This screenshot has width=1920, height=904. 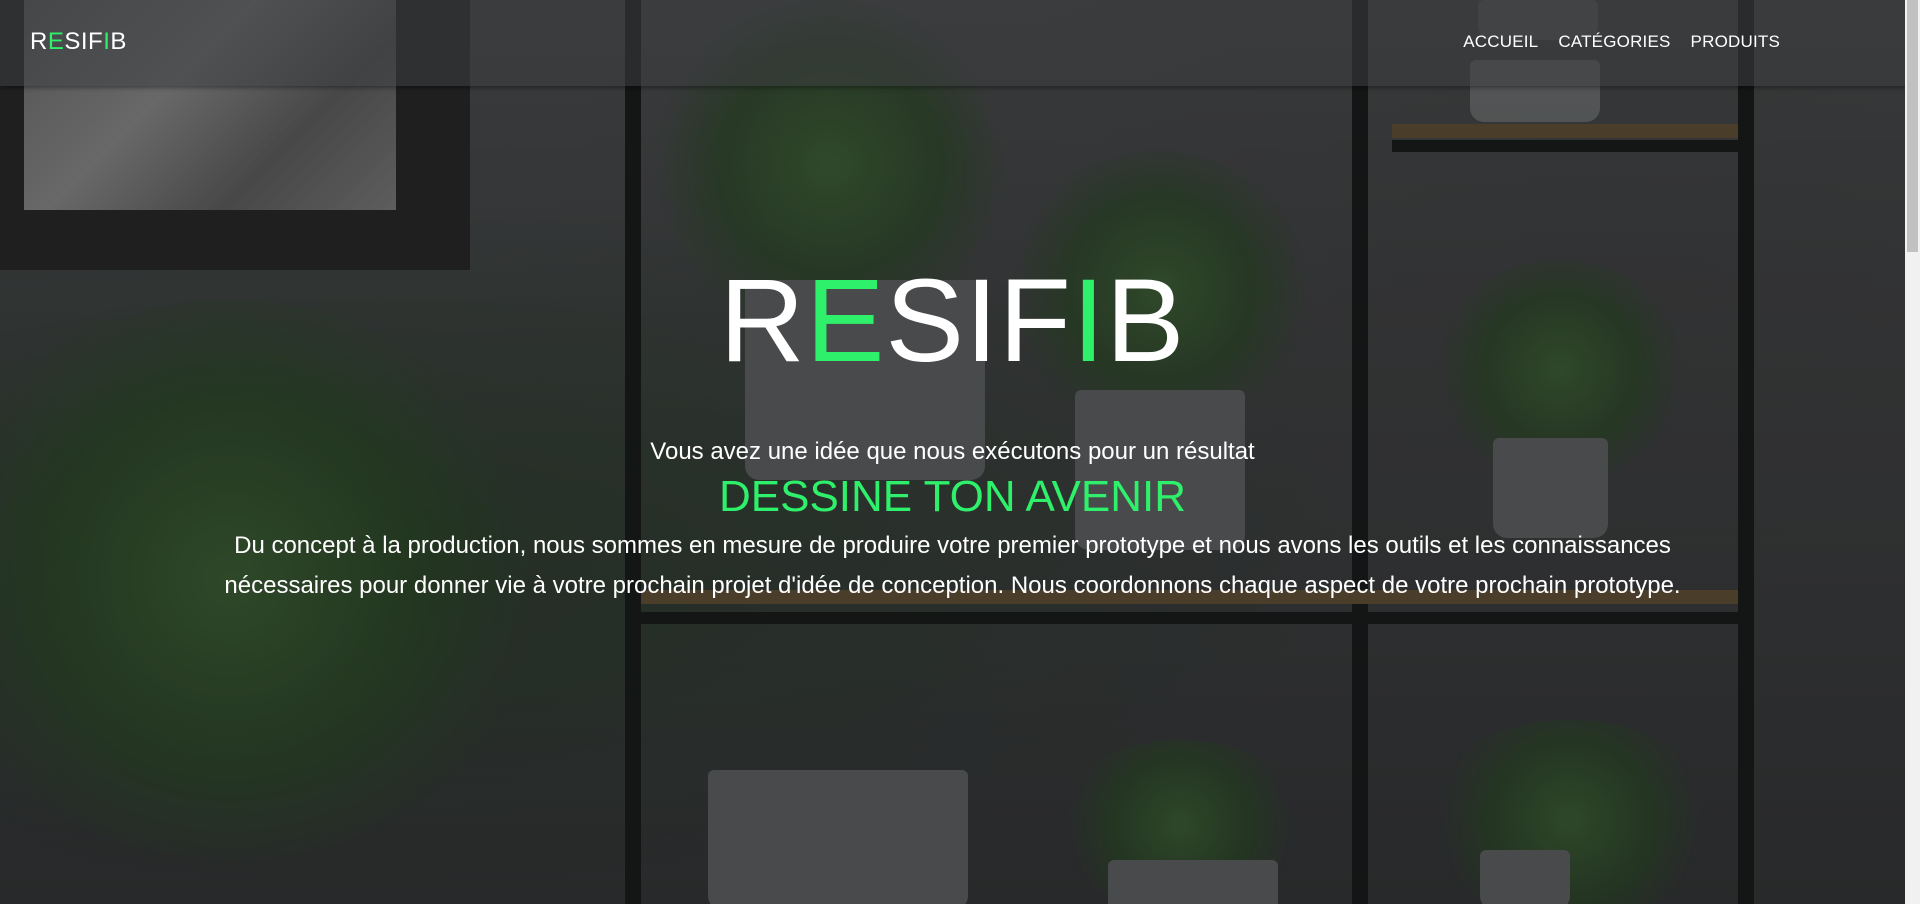 I want to click on nav-item-produits: PRODUITS, so click(x=1735, y=42).